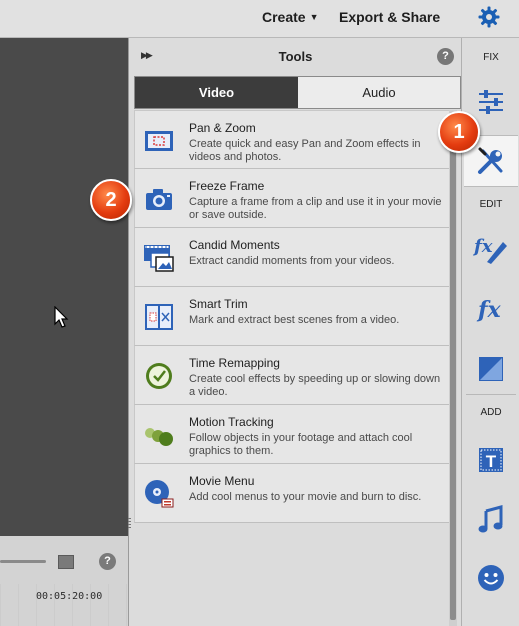  Describe the element at coordinates (491, 412) in the screenshot. I see `add-section-label: ADD` at that location.